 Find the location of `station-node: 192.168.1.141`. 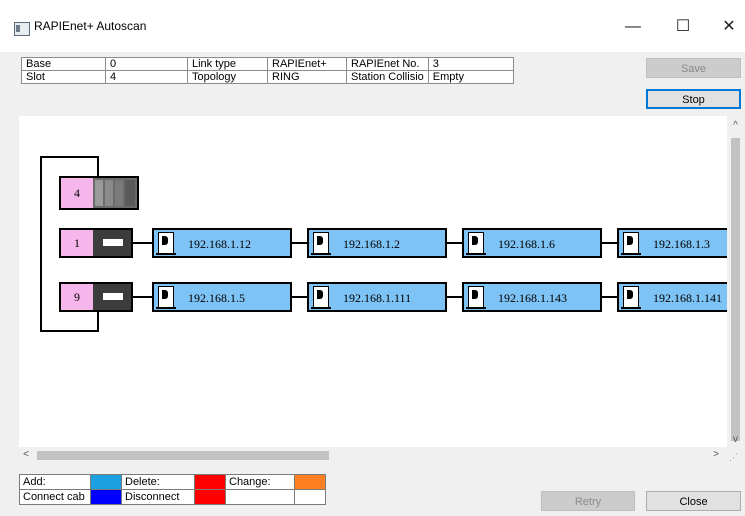

station-node: 192.168.1.141 is located at coordinates (672, 297).